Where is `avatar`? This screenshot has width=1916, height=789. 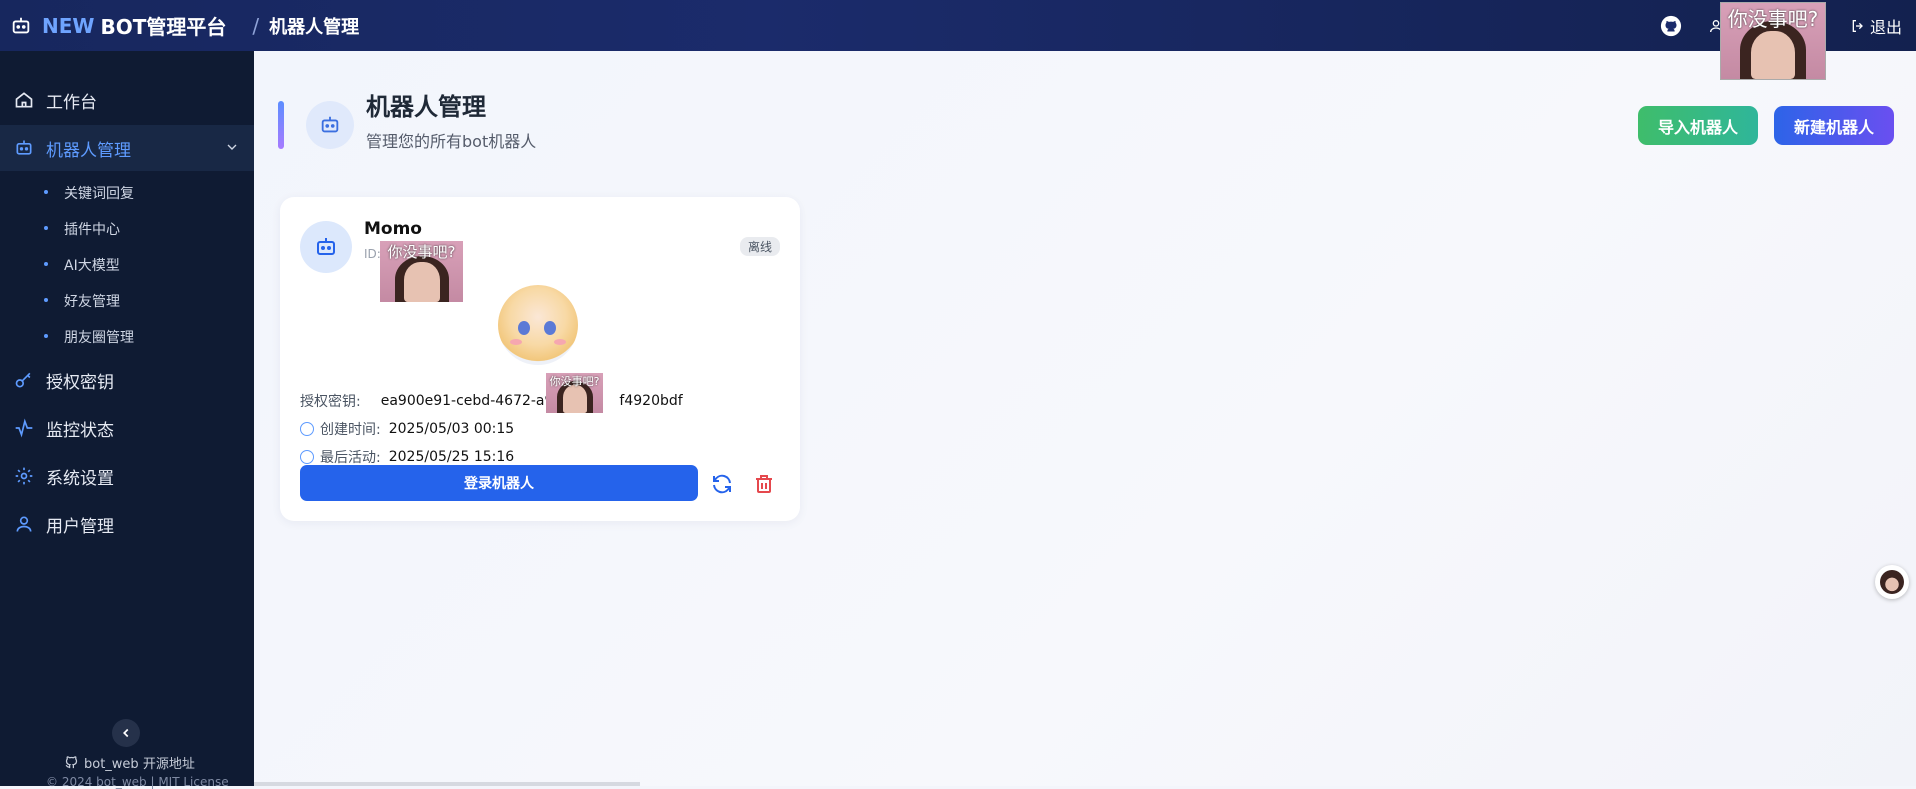 avatar is located at coordinates (1892, 582).